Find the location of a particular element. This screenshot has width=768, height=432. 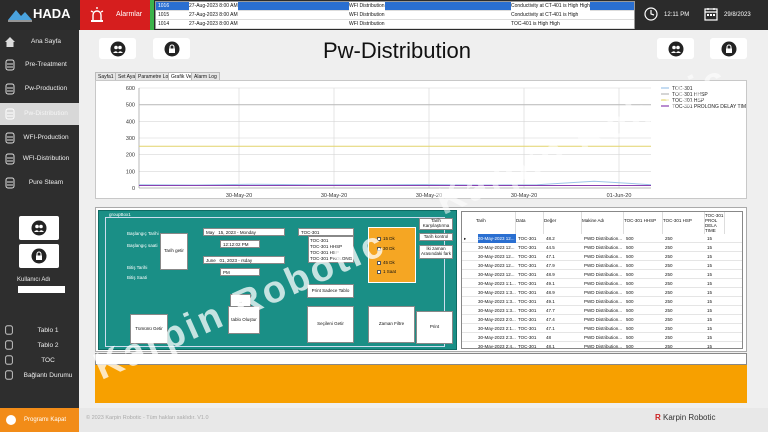

column-header: TOC-301 HSP is located at coordinates (684, 223).